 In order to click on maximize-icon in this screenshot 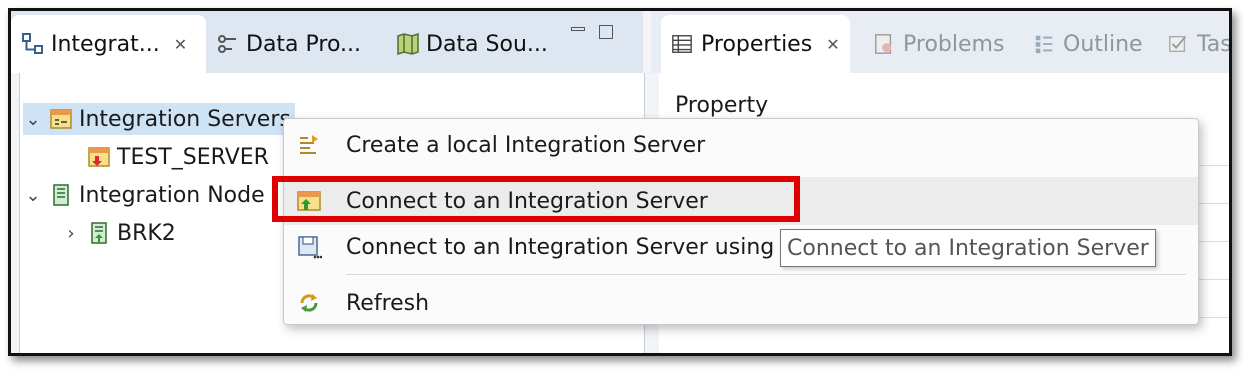, I will do `click(606, 32)`.